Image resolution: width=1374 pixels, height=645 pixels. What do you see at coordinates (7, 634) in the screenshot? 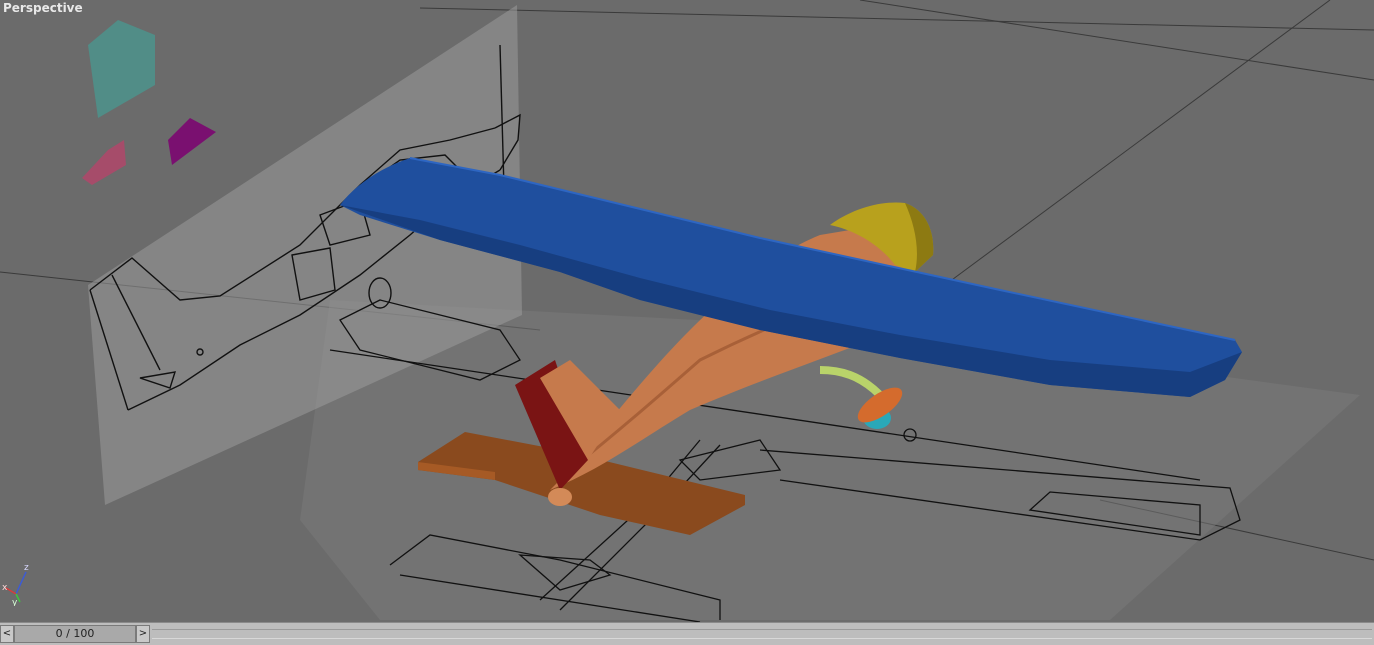
I see `chevron-left-icon: <` at bounding box center [7, 634].